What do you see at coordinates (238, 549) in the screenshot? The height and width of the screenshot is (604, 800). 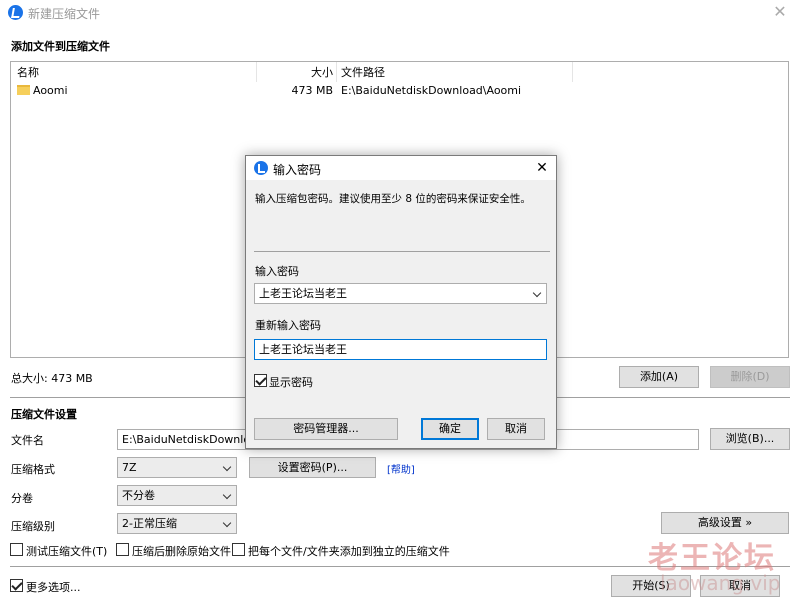 I see `separate-archives-checkbox` at bounding box center [238, 549].